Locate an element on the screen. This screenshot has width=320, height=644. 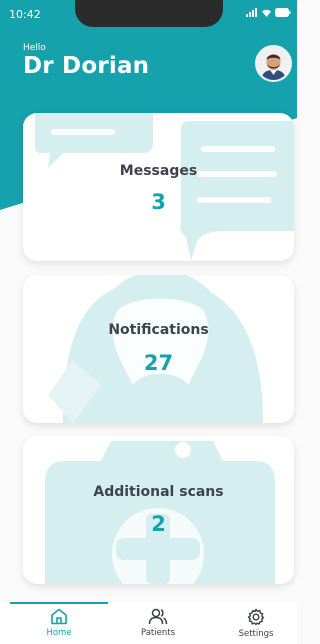
nav-home: Home is located at coordinates (59, 623).